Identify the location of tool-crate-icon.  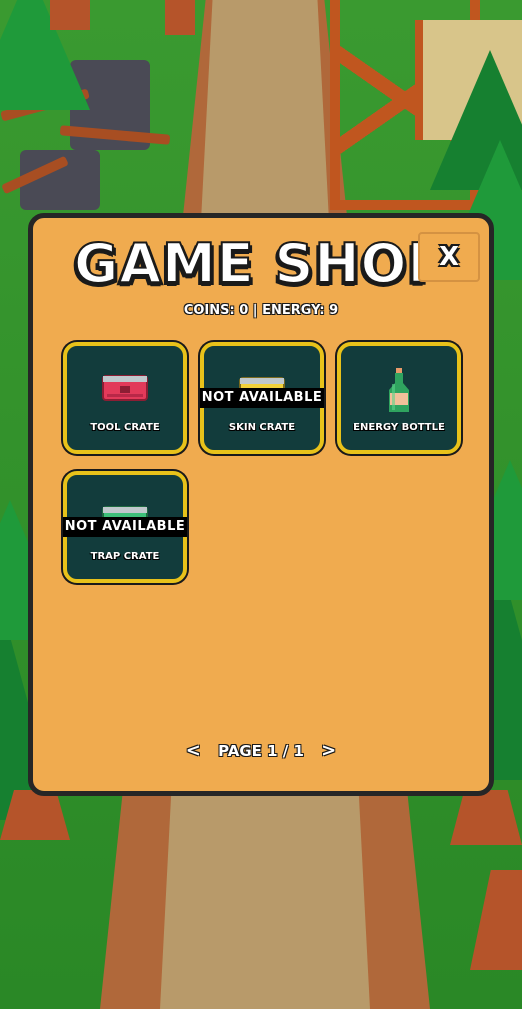
(125, 390).